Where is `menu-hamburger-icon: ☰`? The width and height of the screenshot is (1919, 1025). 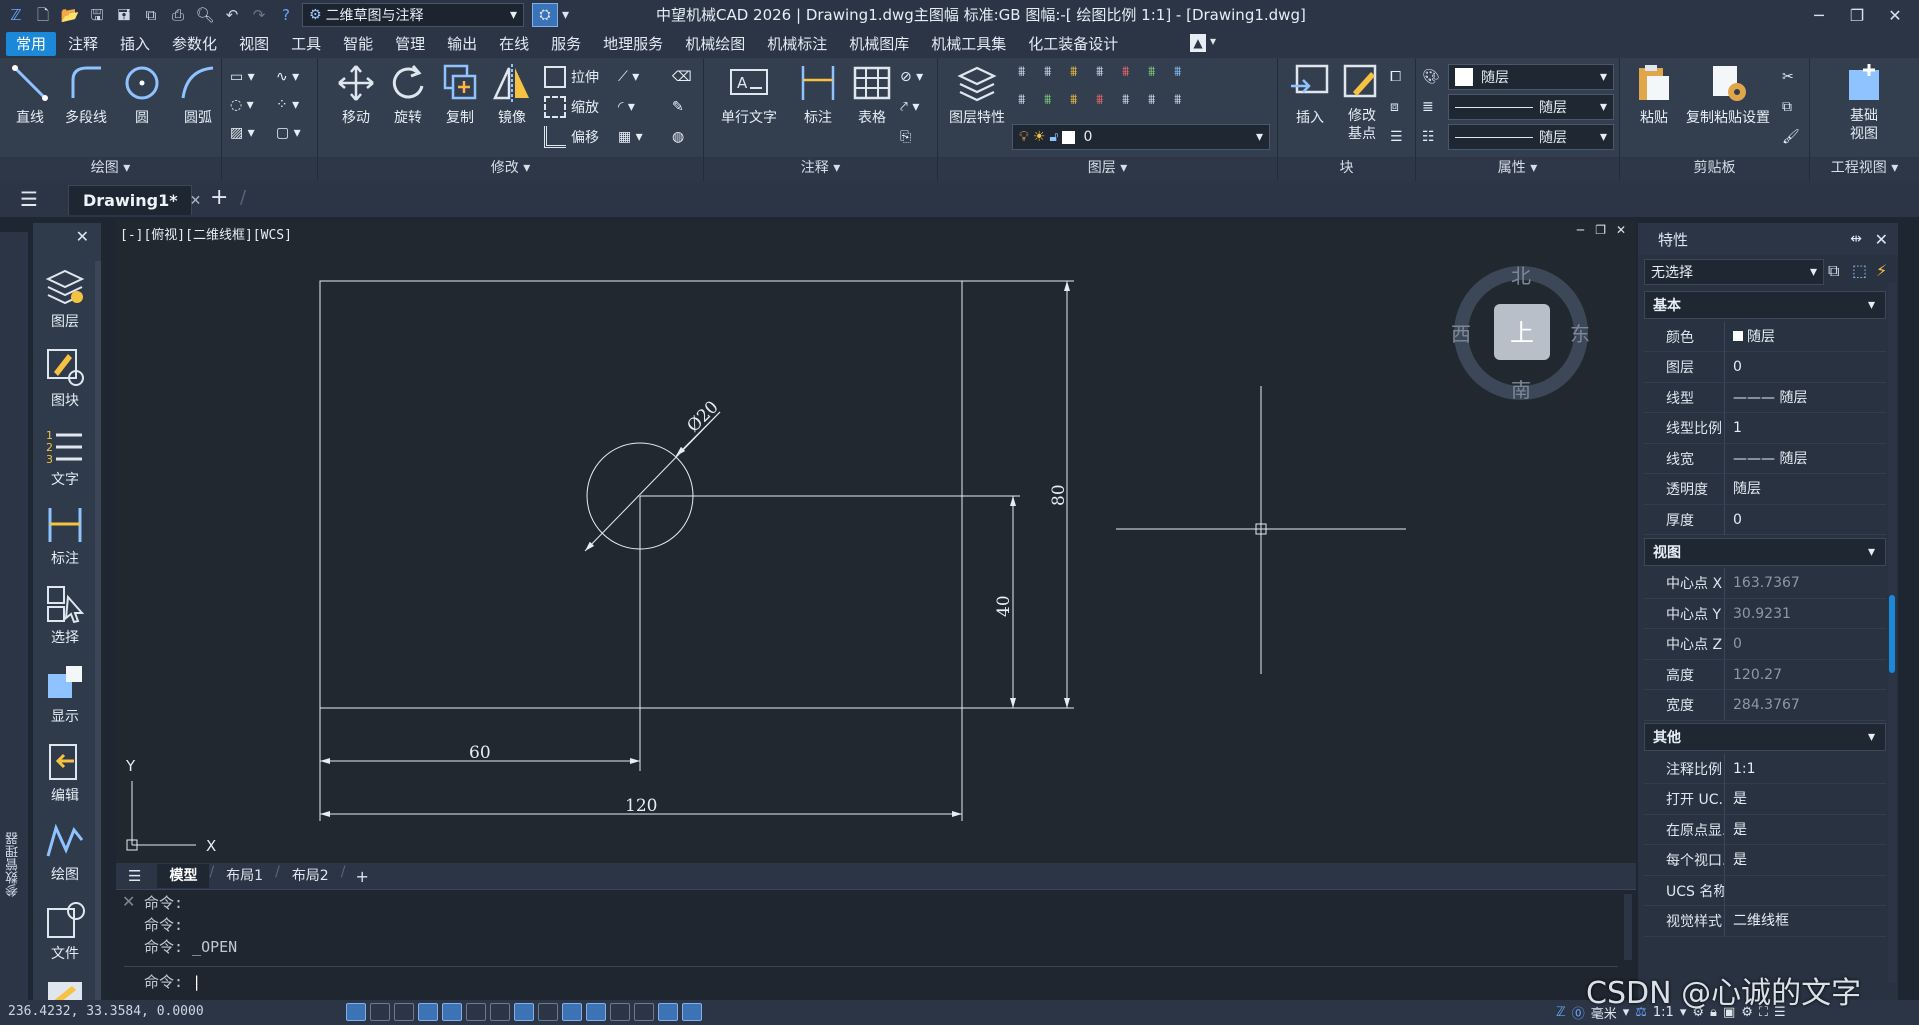
menu-hamburger-icon: ☰ is located at coordinates (29, 199).